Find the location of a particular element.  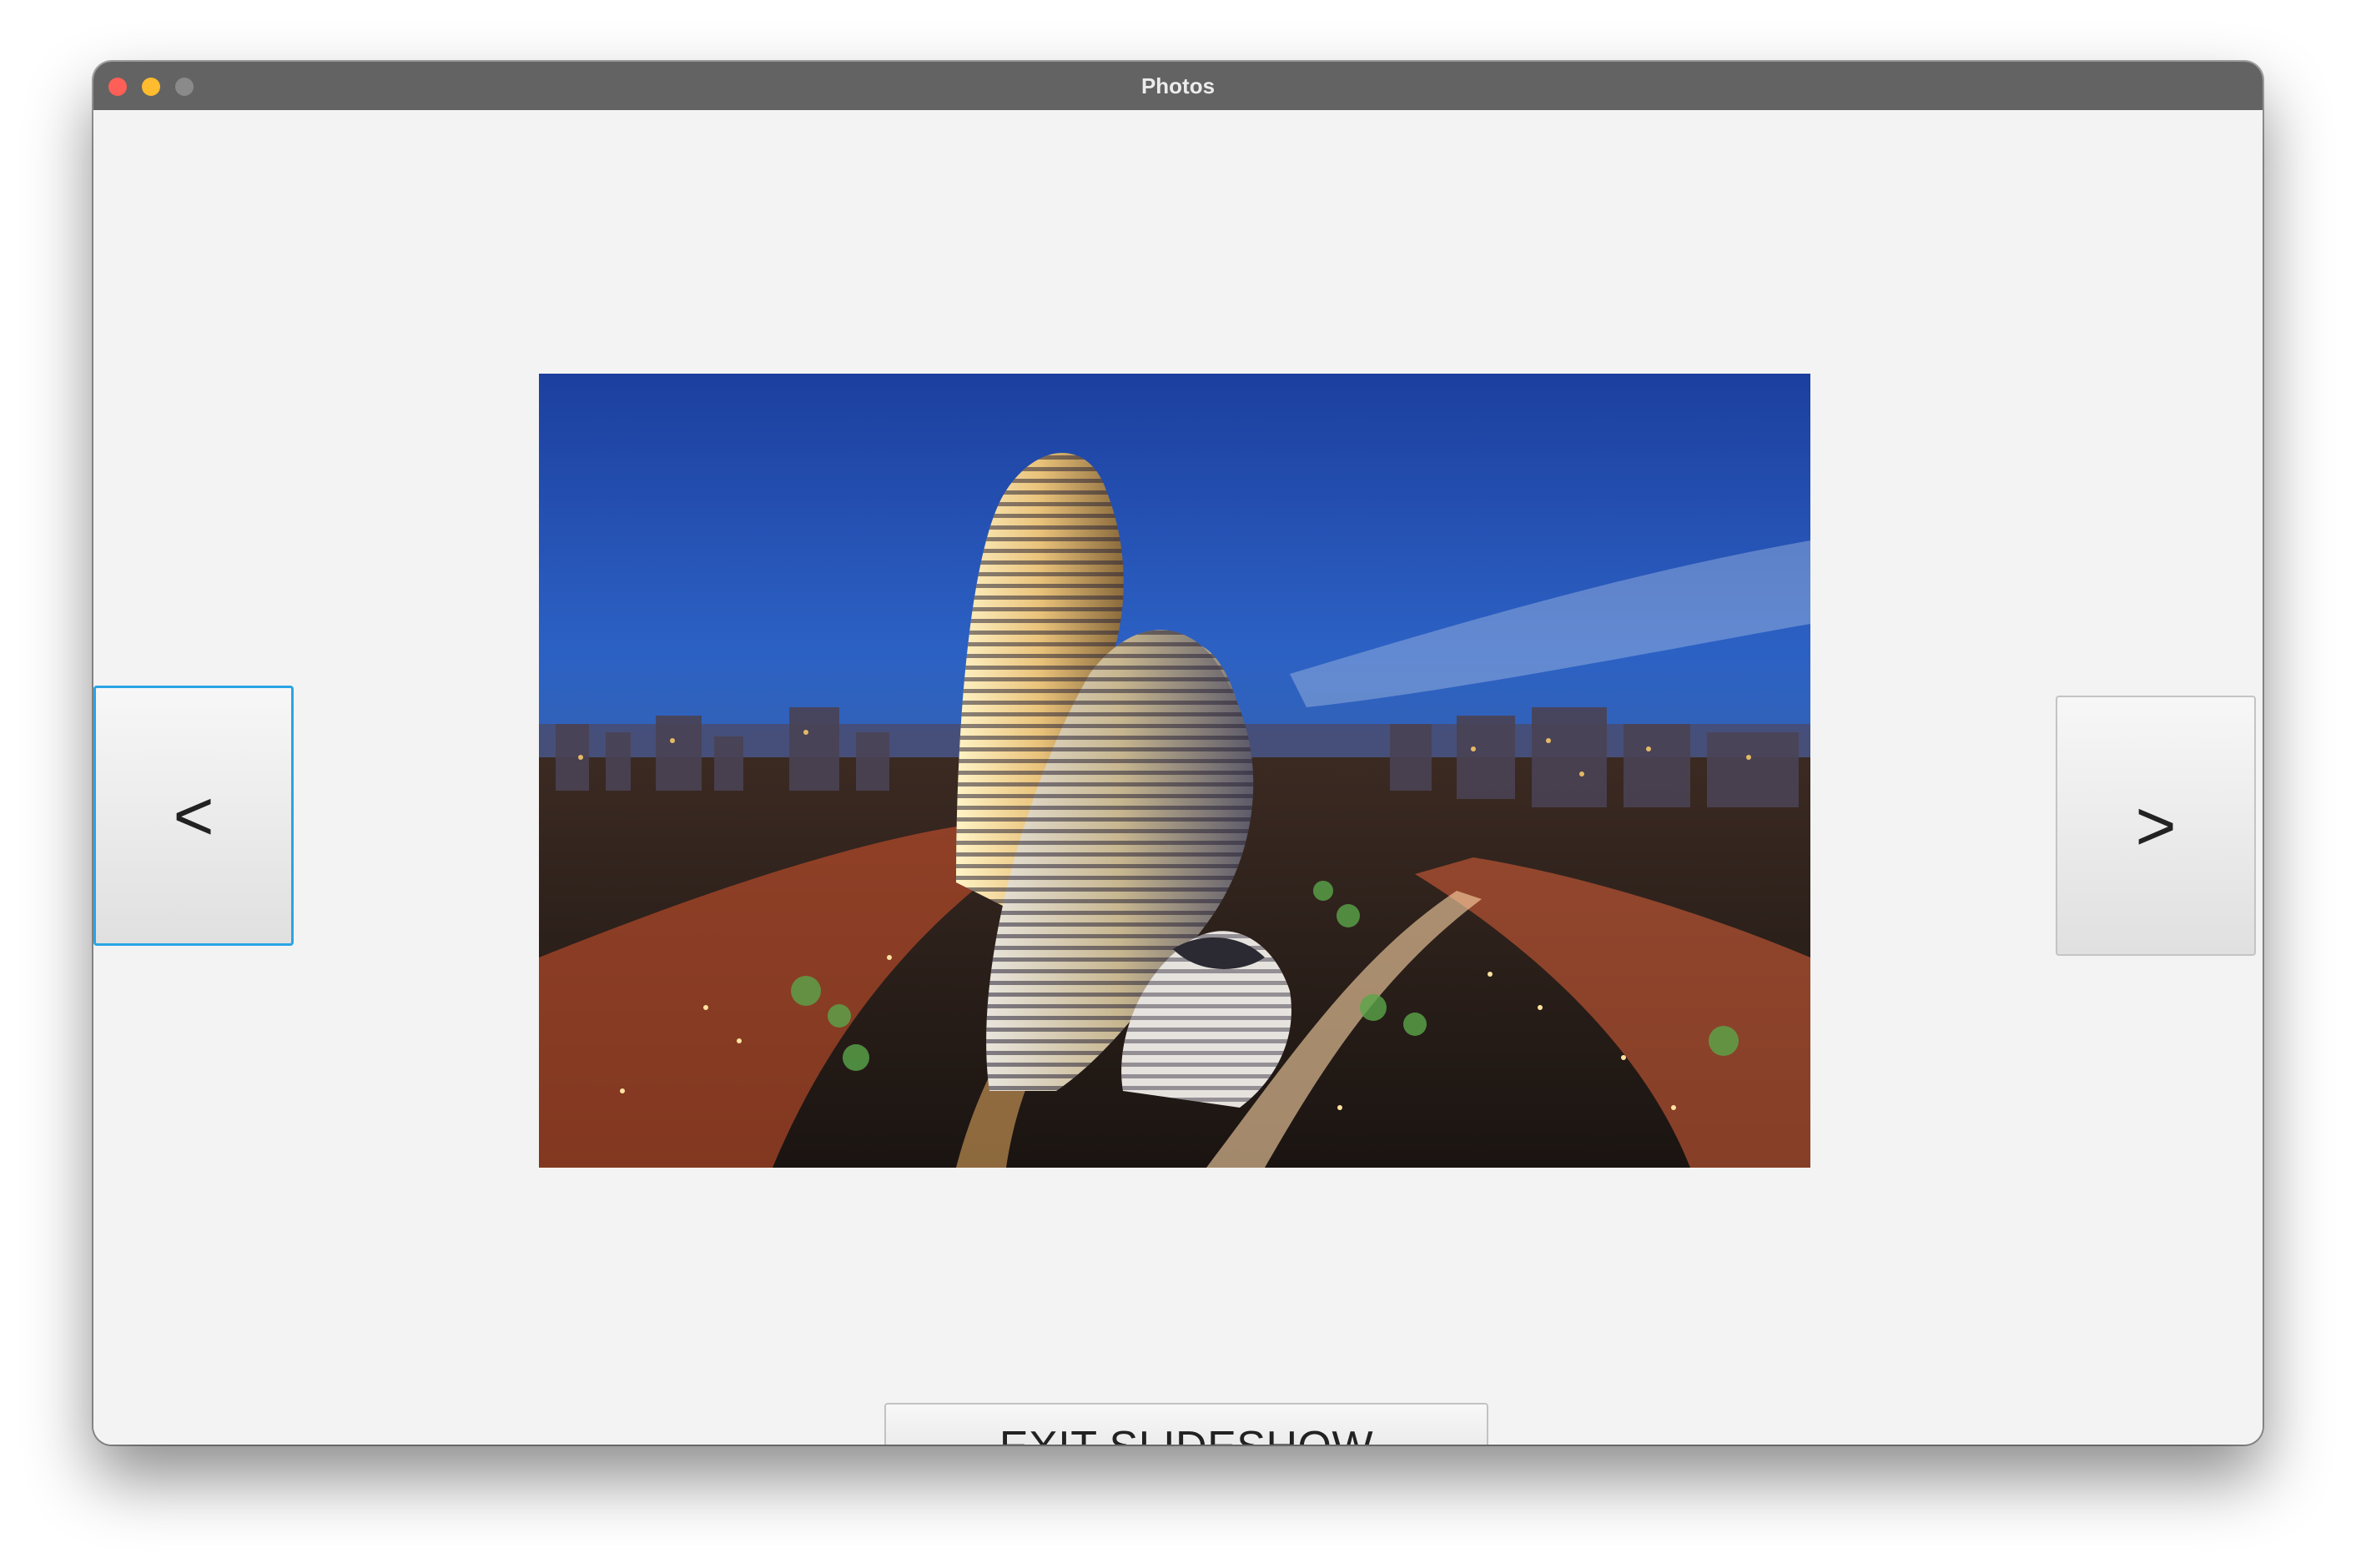

previous-photo-button: < is located at coordinates (193, 816).